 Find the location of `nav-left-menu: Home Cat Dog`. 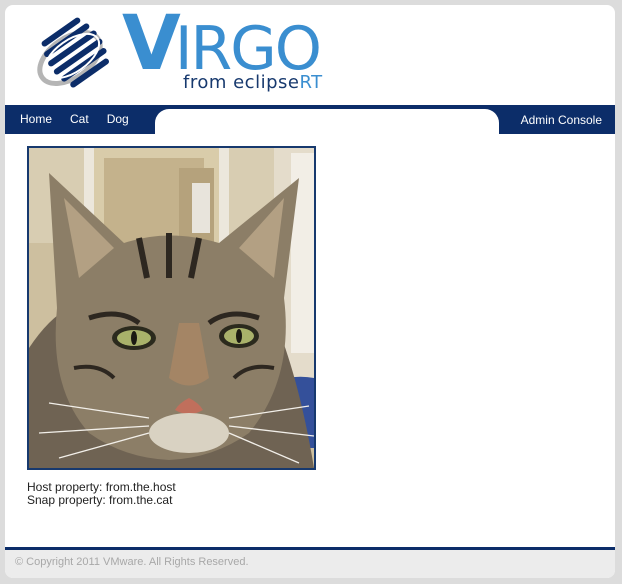

nav-left-menu: Home Cat Dog is located at coordinates (76, 119).